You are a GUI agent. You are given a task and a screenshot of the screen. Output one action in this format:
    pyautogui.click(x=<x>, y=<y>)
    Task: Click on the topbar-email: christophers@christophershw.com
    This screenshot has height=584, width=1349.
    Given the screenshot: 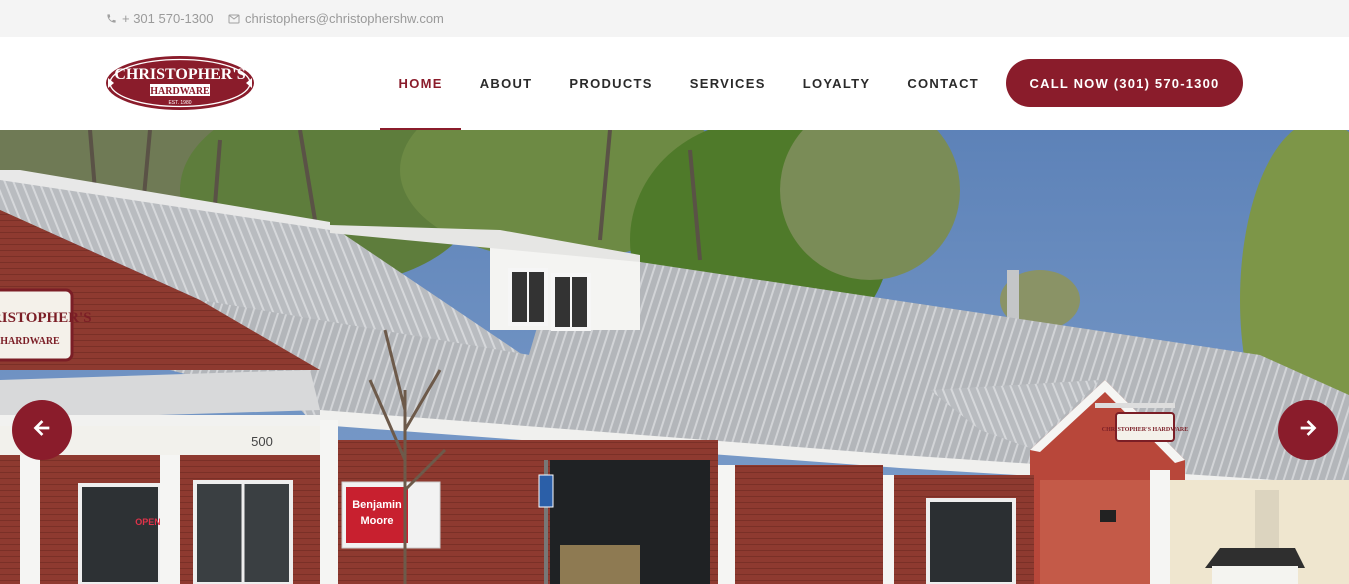 What is the action you would take?
    pyautogui.click(x=336, y=18)
    